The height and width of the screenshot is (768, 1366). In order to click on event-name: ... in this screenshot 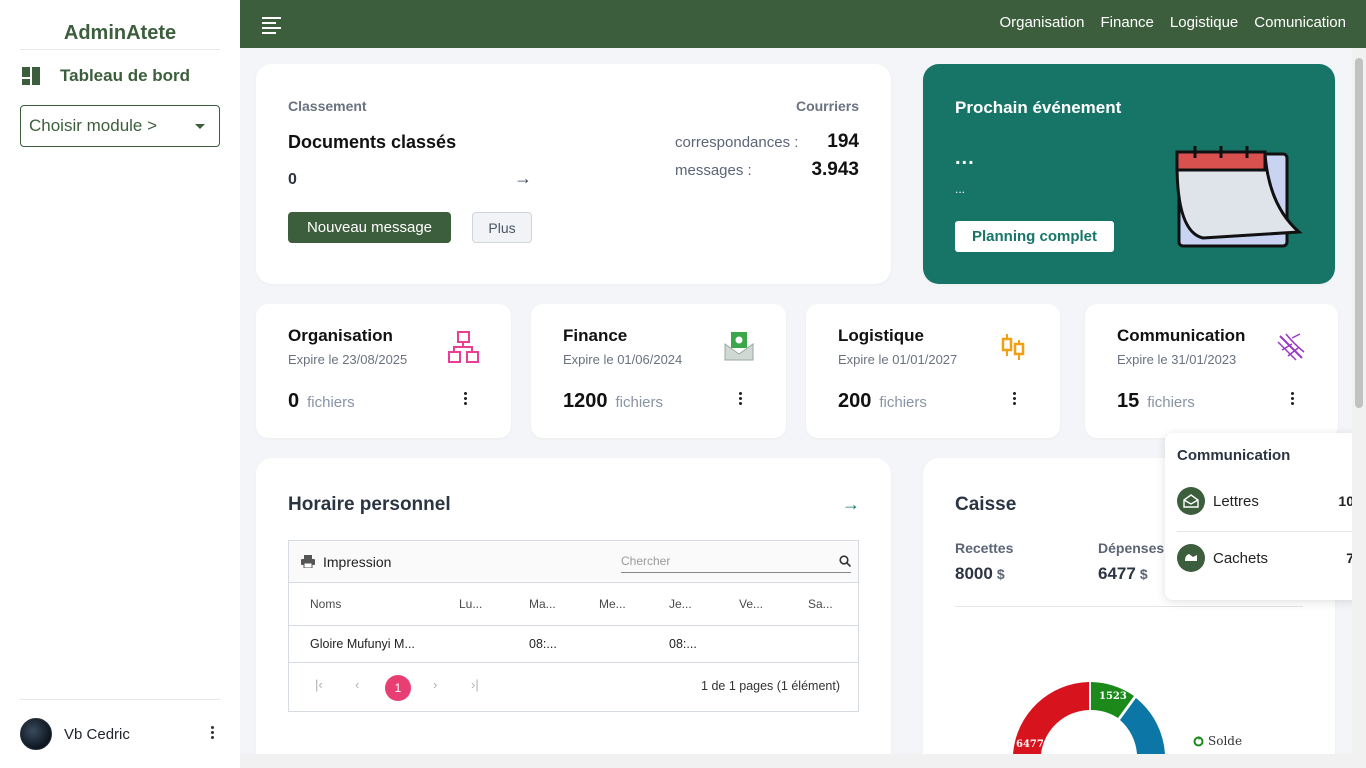, I will do `click(965, 158)`.